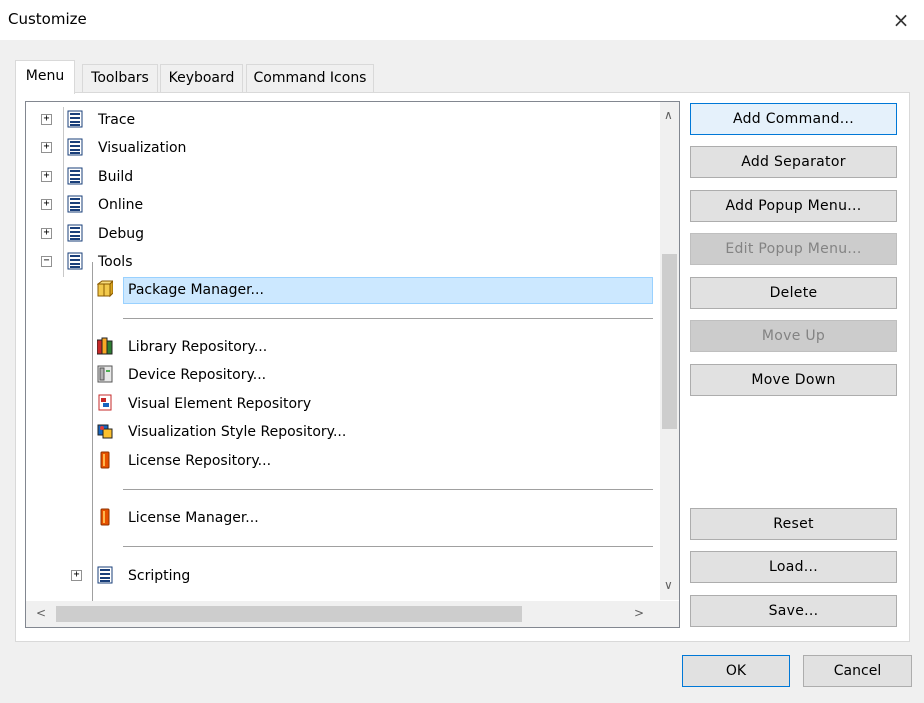  I want to click on scroll-down-icon: ∨, so click(668, 585).